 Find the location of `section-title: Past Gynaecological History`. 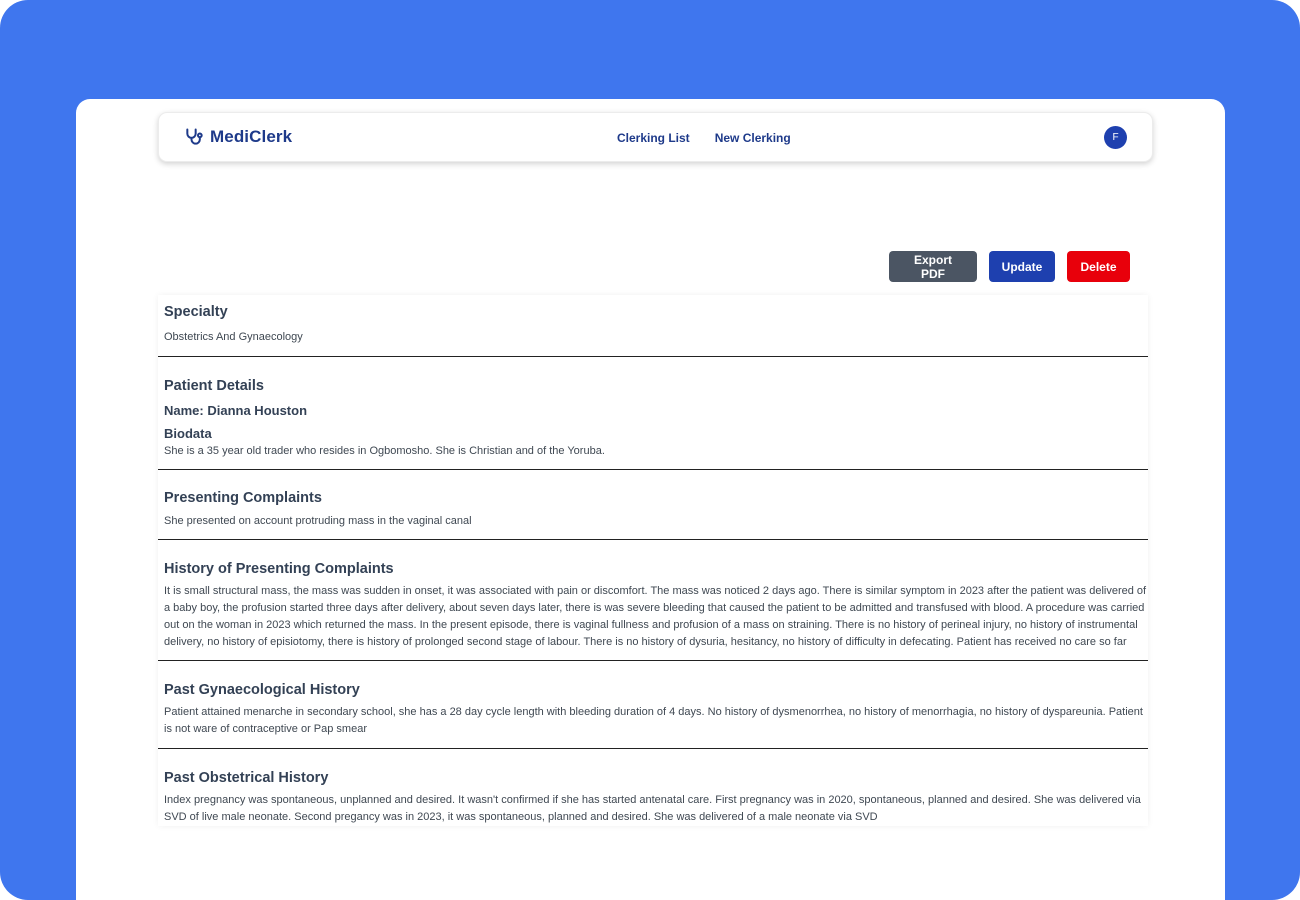

section-title: Past Gynaecological History is located at coordinates (262, 690).